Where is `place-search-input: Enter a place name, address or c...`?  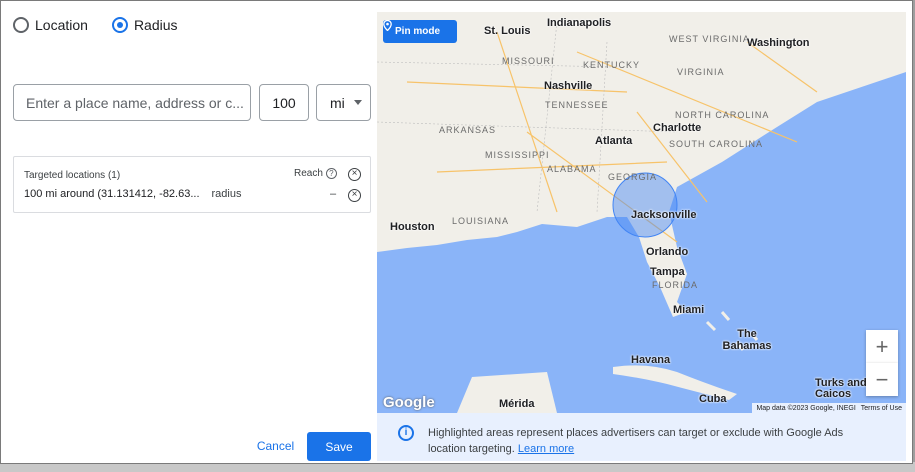
place-search-input: Enter a place name, address or c... is located at coordinates (132, 102).